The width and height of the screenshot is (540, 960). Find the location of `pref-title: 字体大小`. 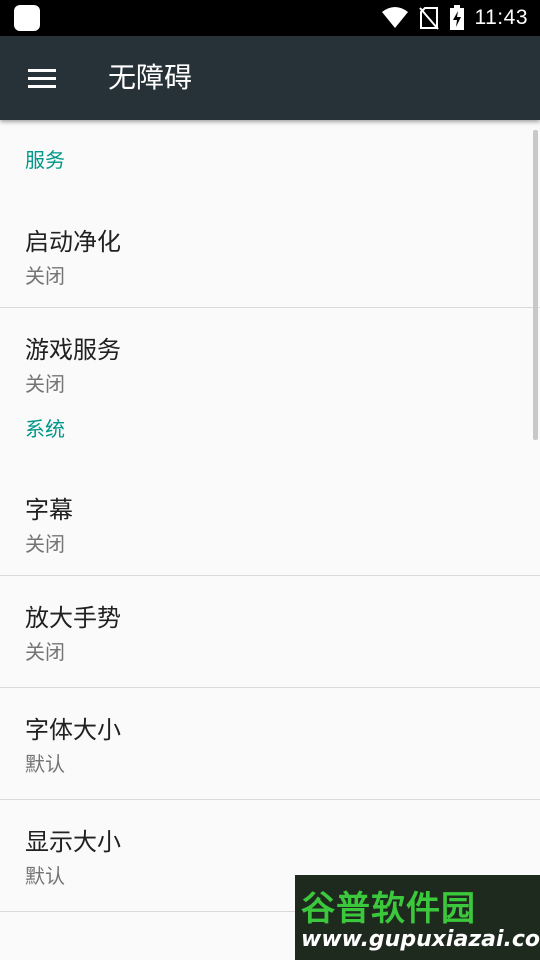

pref-title: 字体大小 is located at coordinates (73, 730).